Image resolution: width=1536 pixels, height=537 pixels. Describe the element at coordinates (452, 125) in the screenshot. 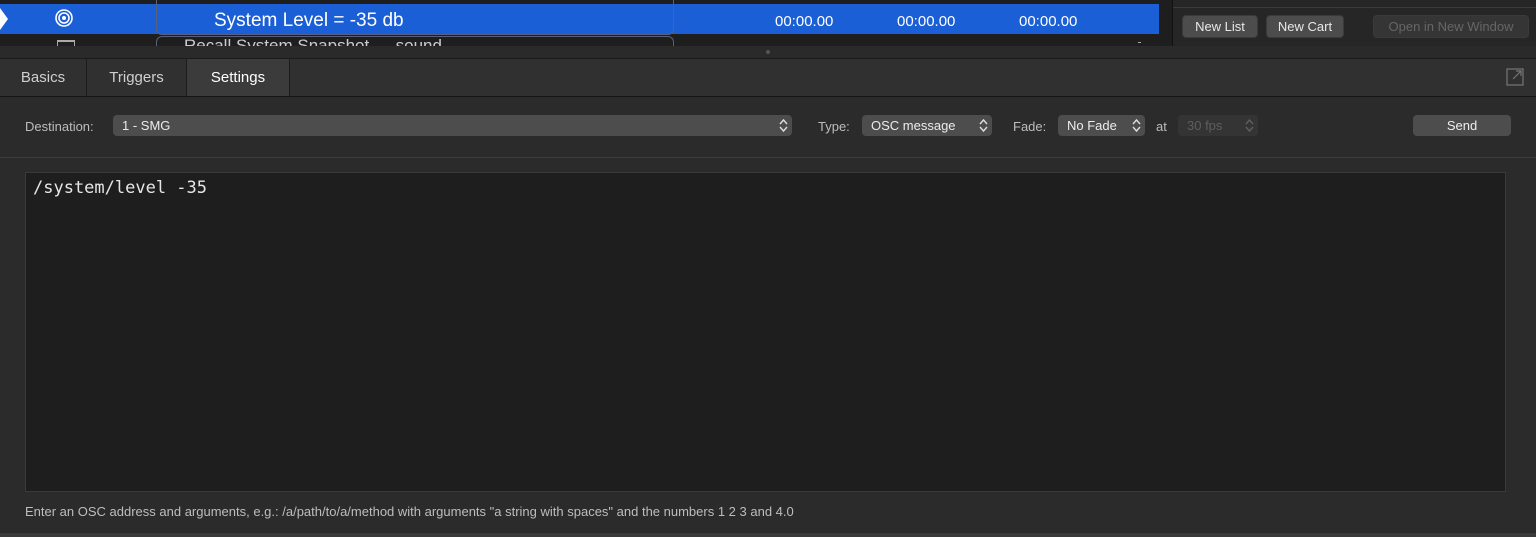

I see `destination-select: 1 - SMG` at that location.